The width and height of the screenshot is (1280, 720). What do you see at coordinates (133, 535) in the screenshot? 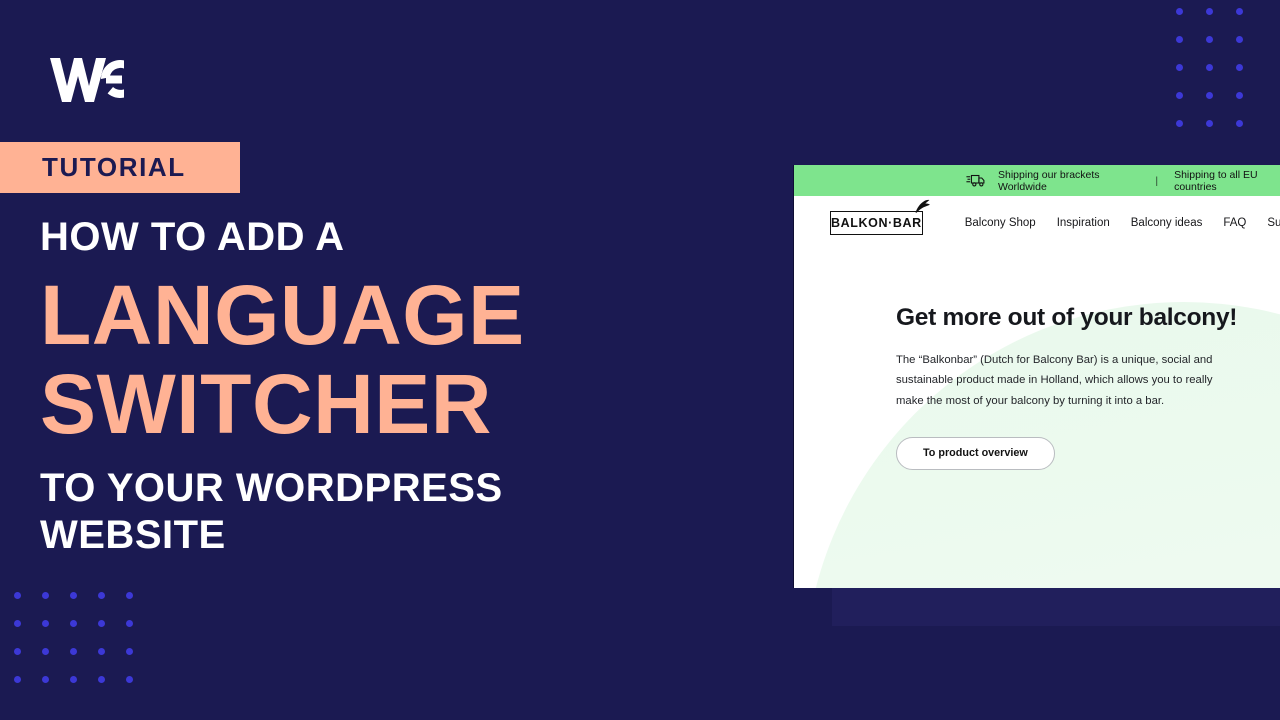
I see `headline-line-5: WEBSITE` at bounding box center [133, 535].